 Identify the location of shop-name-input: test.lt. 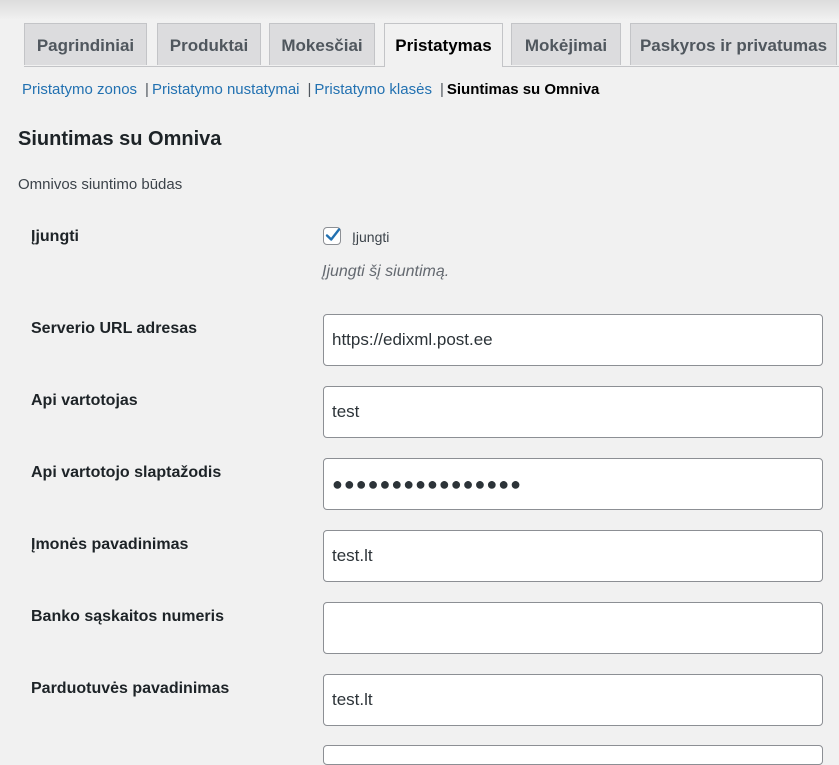
(573, 700).